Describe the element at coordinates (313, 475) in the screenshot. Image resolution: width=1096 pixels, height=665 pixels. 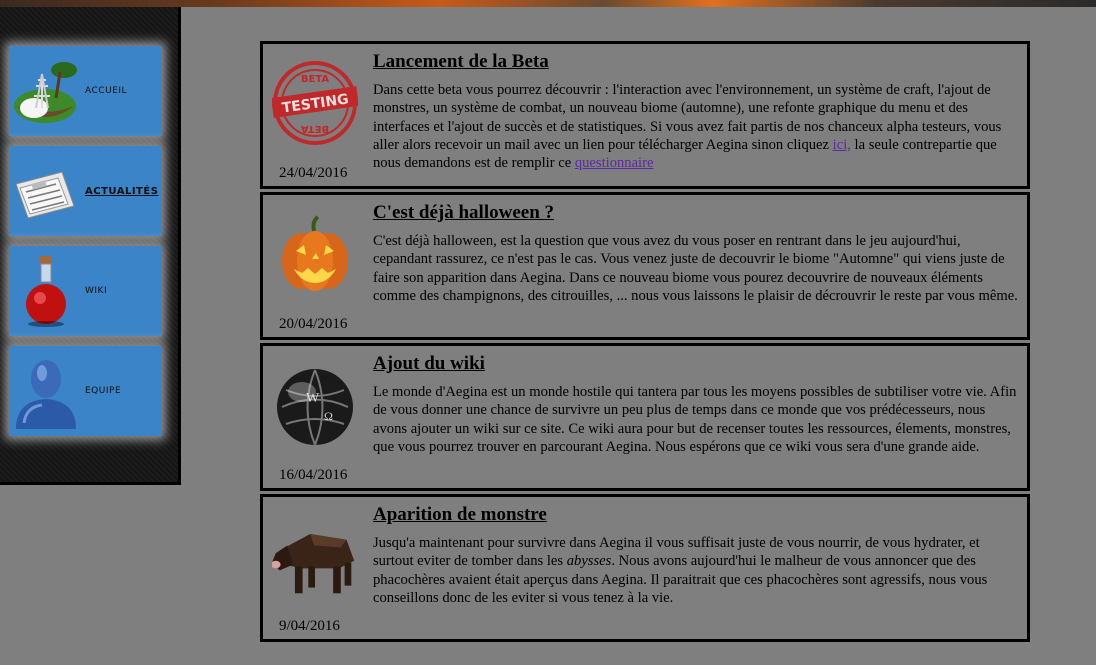
I see `article-date: 16/04/2016` at that location.